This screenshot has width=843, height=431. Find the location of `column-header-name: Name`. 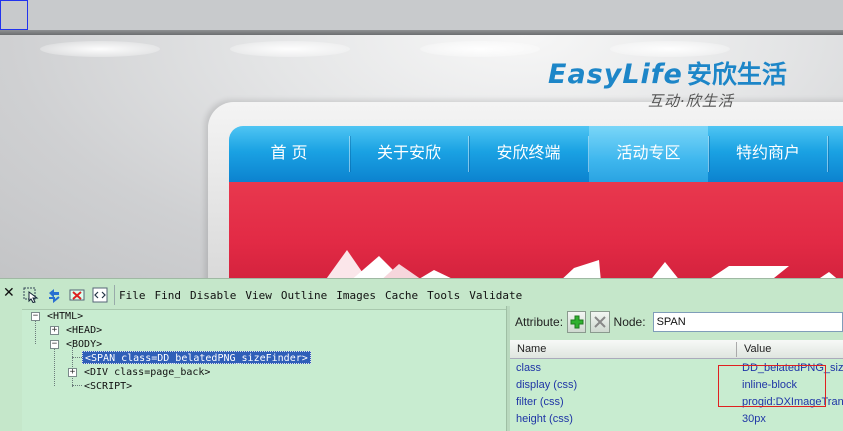

column-header-name: Name is located at coordinates (528, 349).